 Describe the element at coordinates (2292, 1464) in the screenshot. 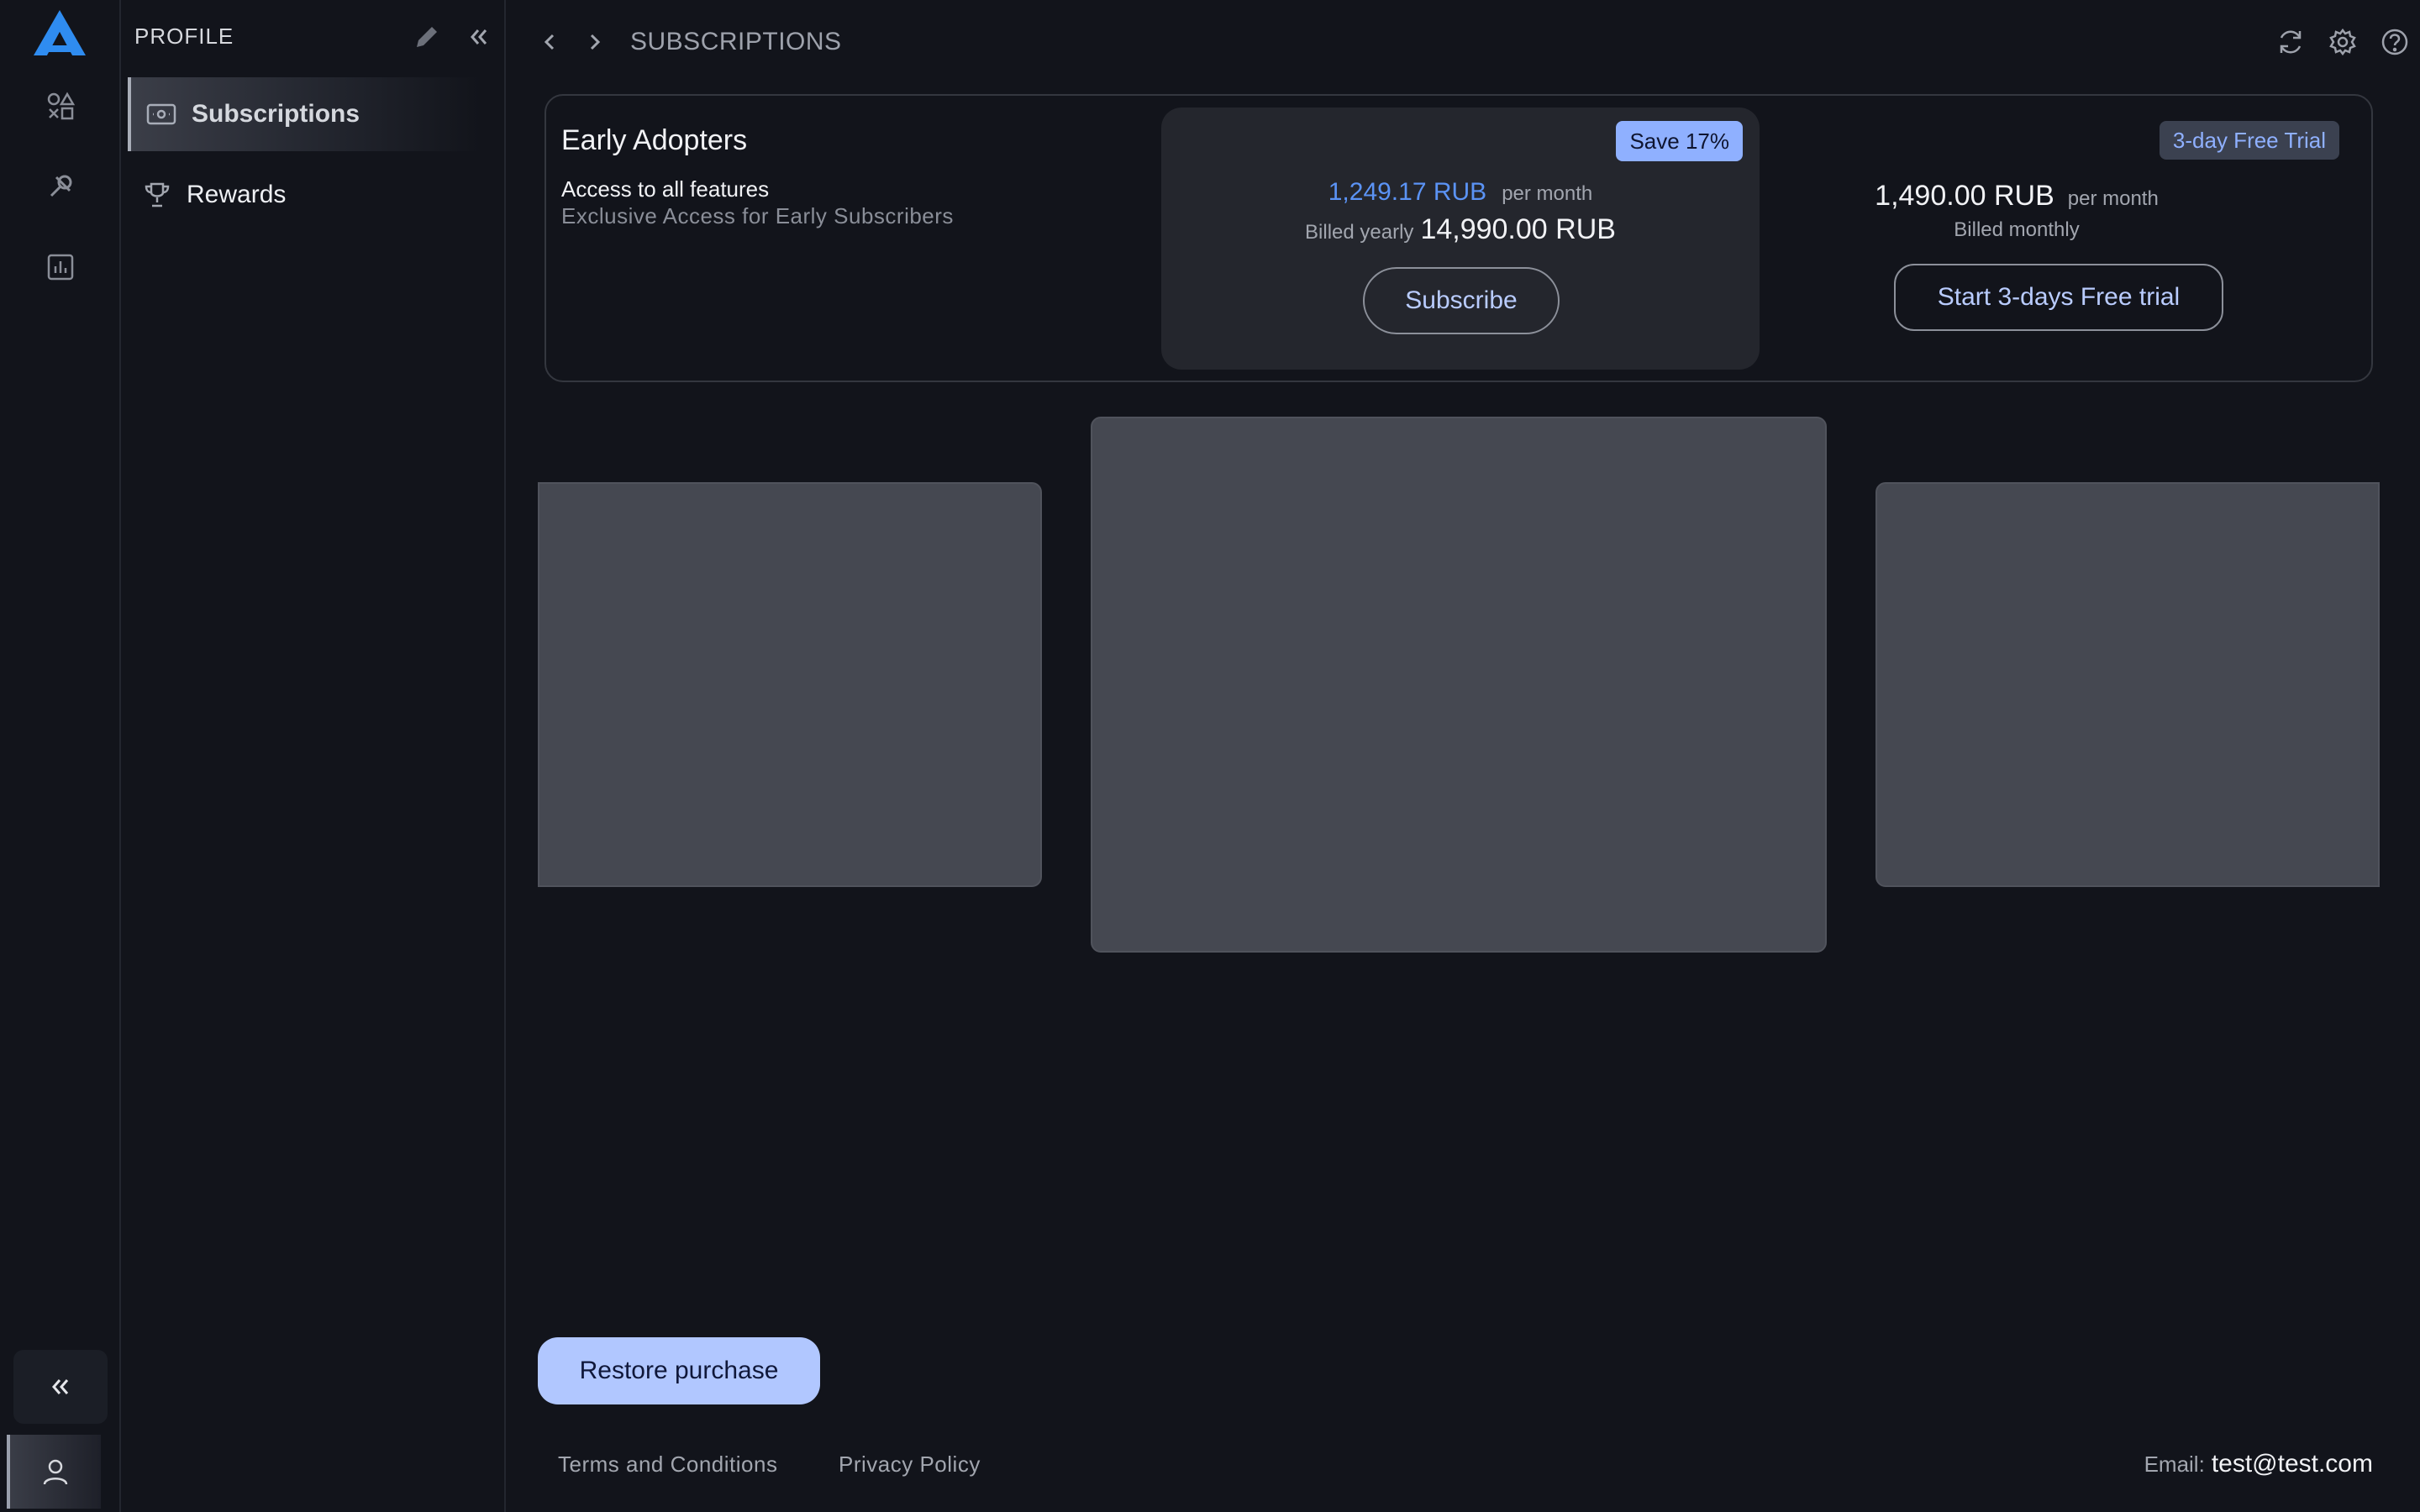

I see `email-value: test@test.com` at that location.